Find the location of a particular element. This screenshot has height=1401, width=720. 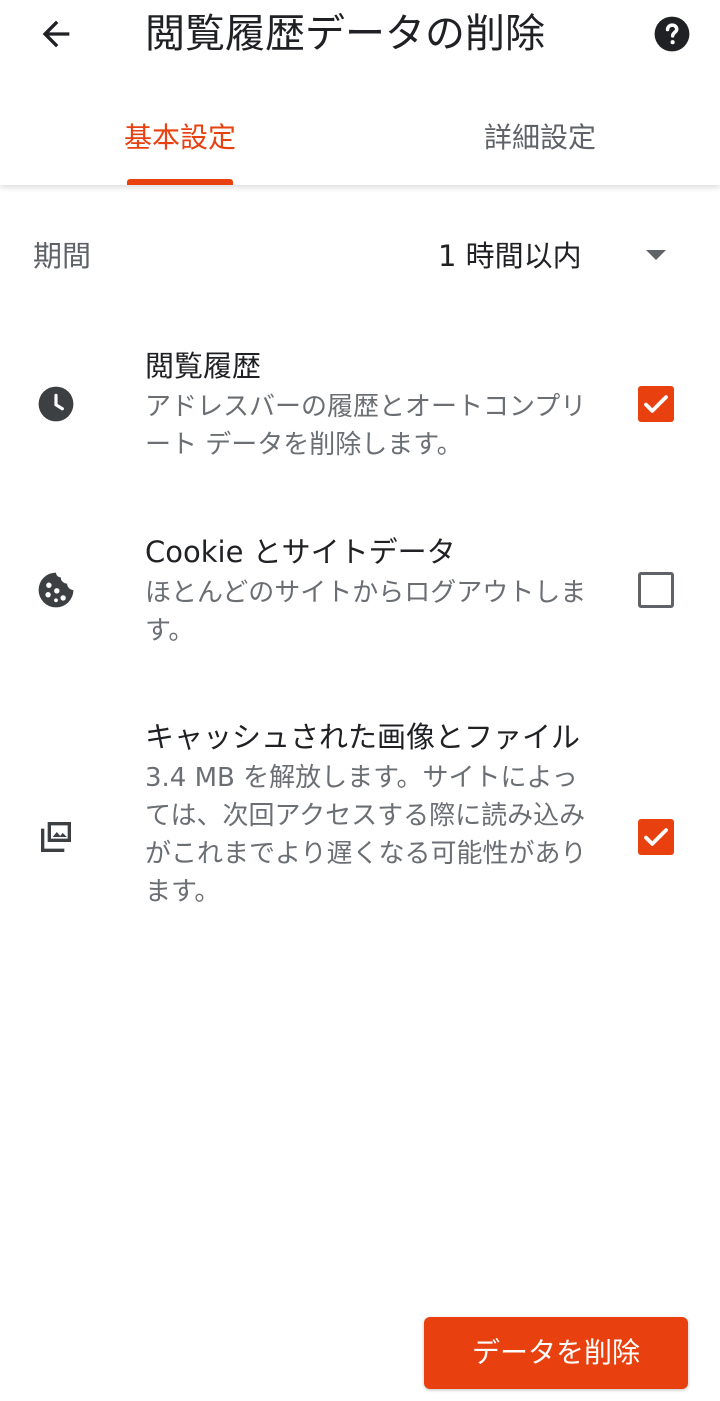

help-icon is located at coordinates (672, 34).